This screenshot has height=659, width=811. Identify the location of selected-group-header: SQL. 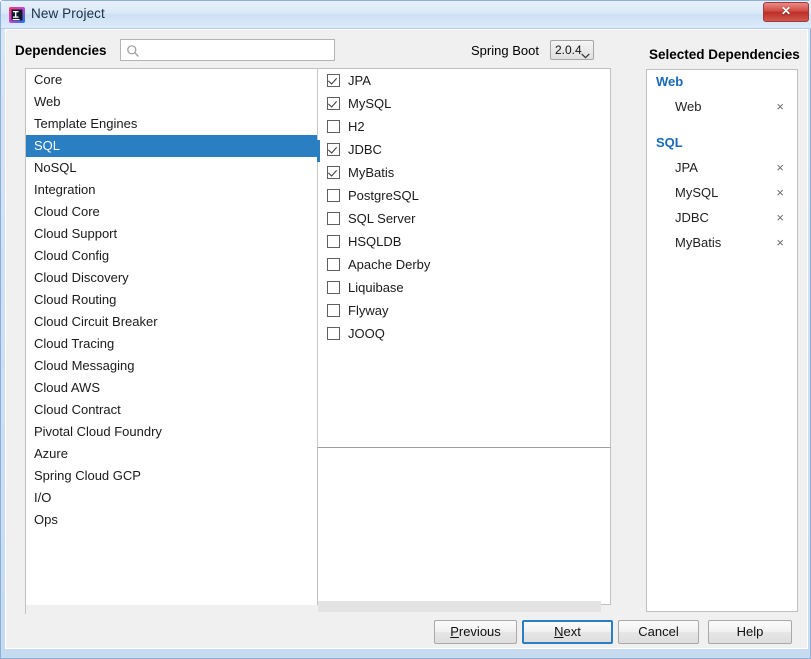
(669, 142).